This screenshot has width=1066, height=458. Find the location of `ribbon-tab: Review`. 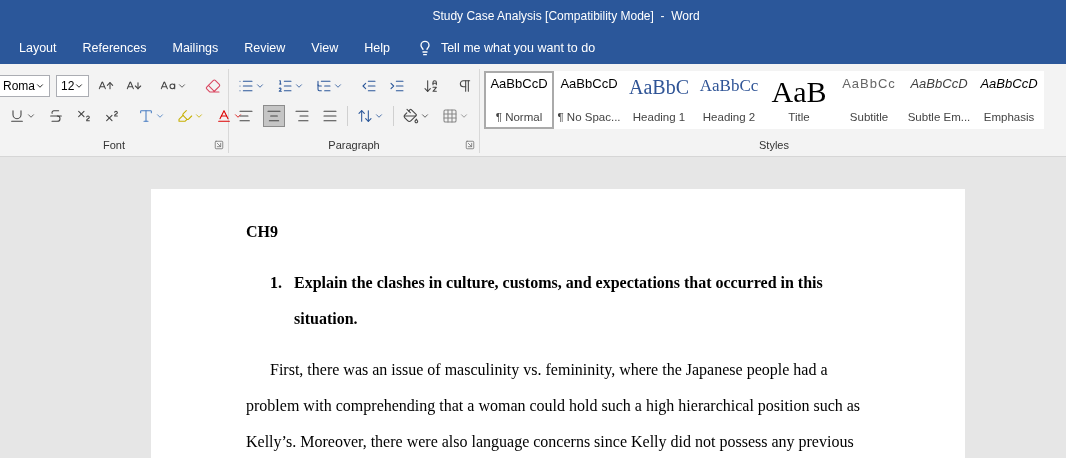

ribbon-tab: Review is located at coordinates (265, 48).